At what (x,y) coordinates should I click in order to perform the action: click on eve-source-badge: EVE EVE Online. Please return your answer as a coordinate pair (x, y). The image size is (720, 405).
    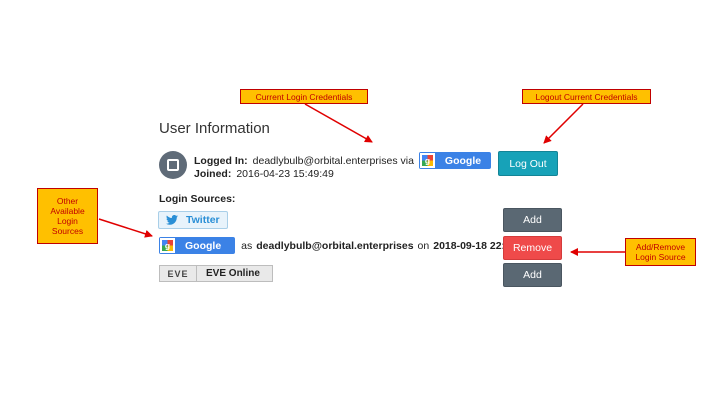
    Looking at the image, I should click on (216, 273).